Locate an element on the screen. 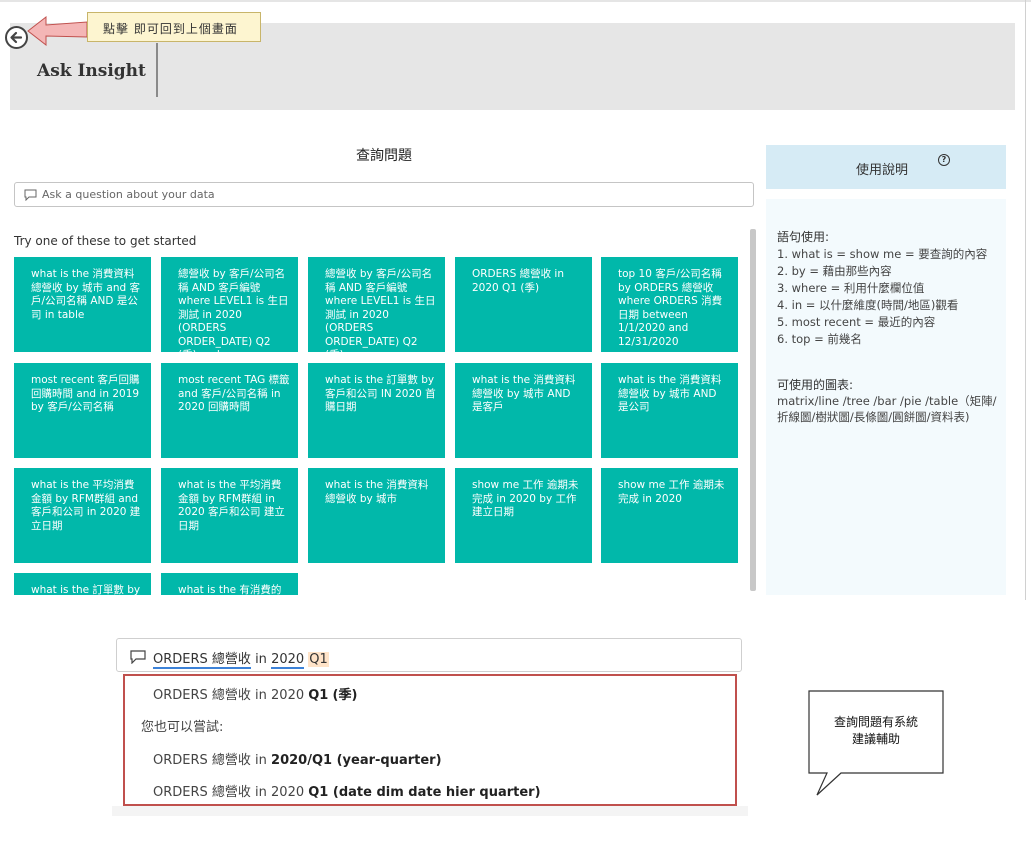 This screenshot has width=1031, height=861. suggestion-tile: what is the 訂單數 by is located at coordinates (82, 584).